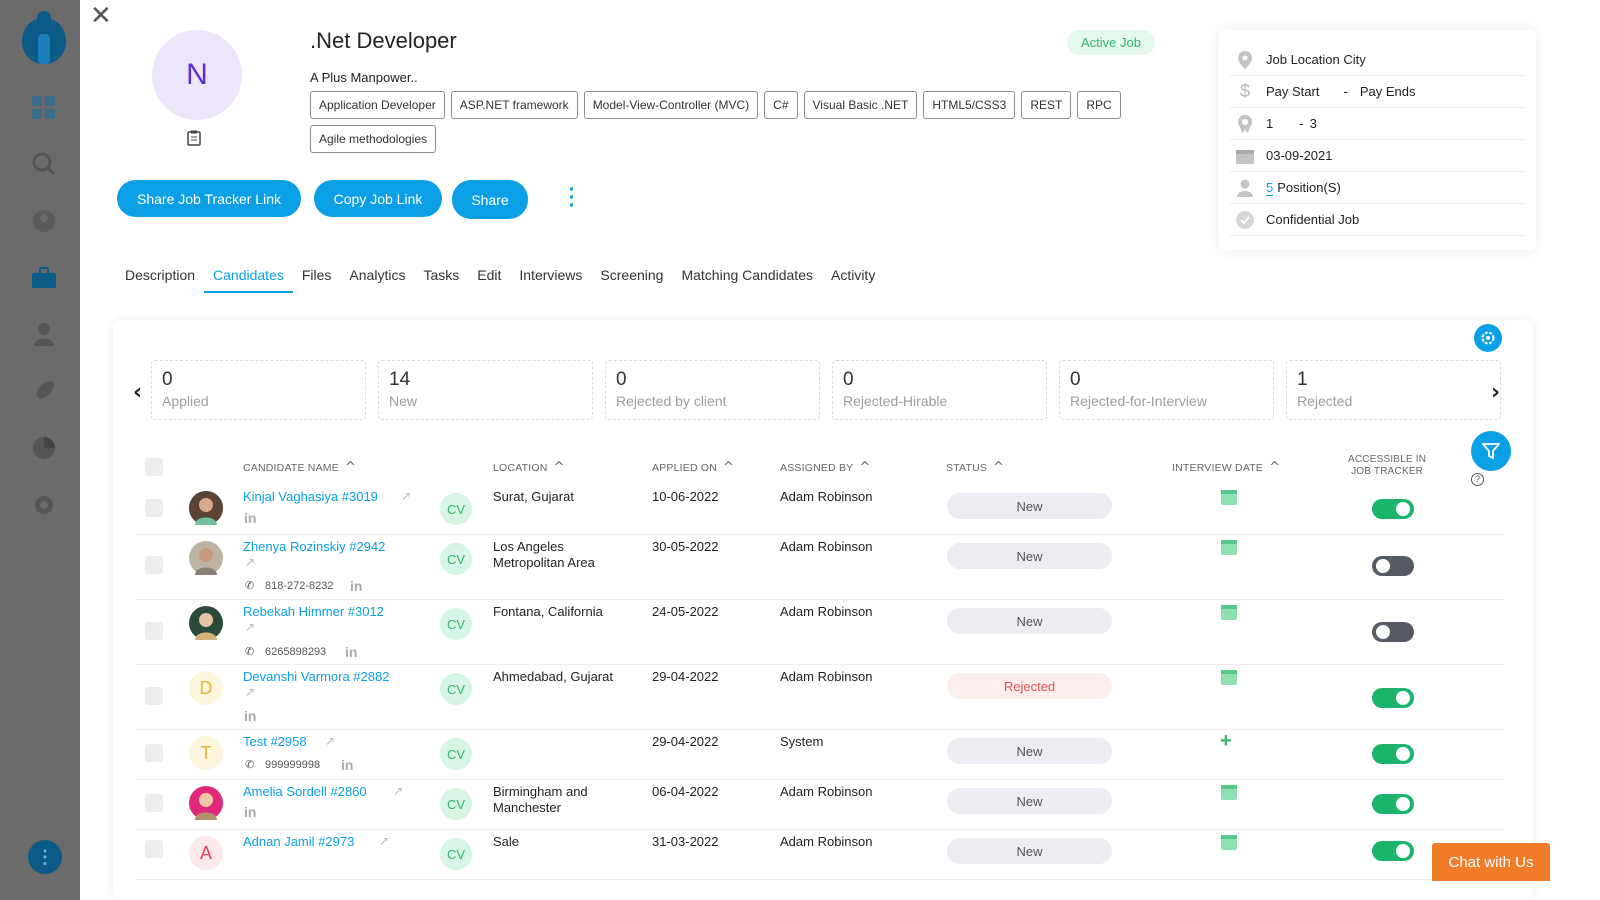 The width and height of the screenshot is (1600, 900). Describe the element at coordinates (1166, 390) in the screenshot. I see `stat-rejected-for-interview: 0 Rejected-for-Interview` at that location.